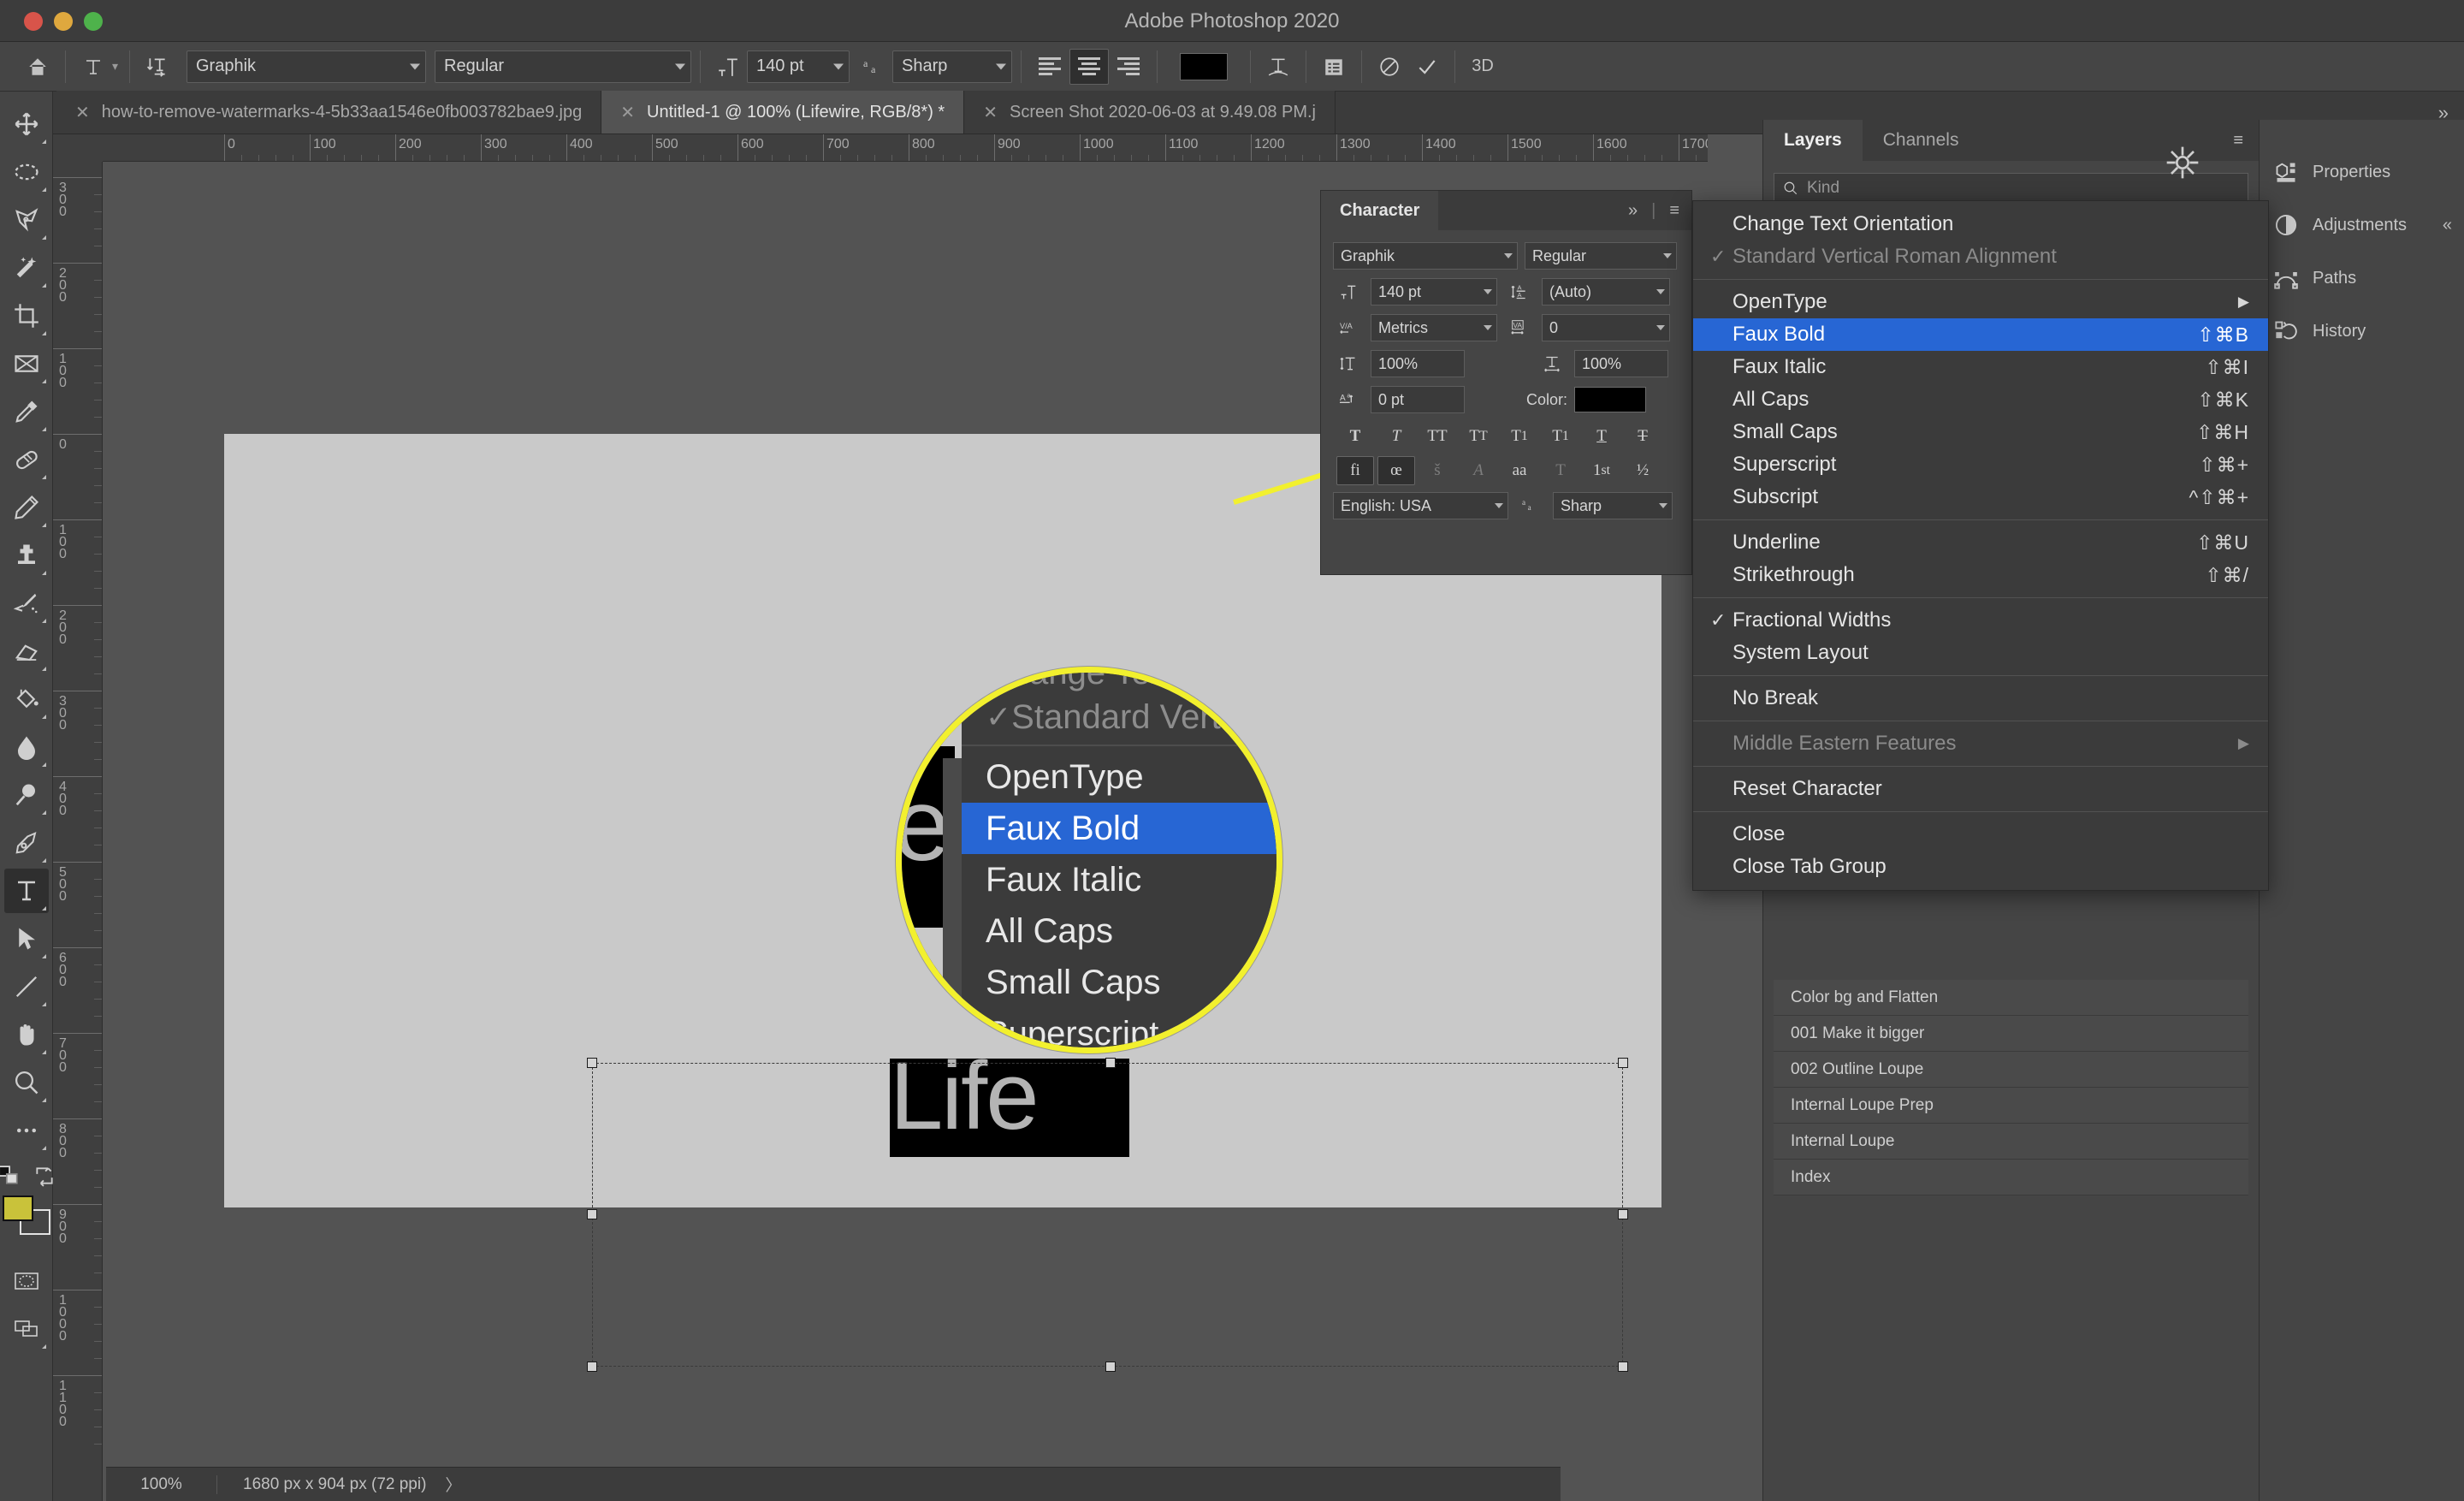  I want to click on align-left-button, so click(1049, 67).